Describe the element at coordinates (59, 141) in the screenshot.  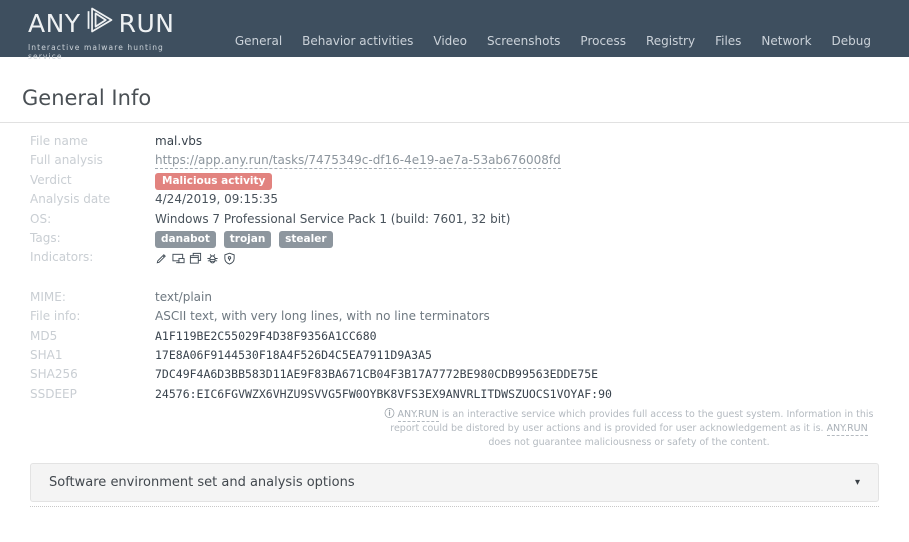
I see `field-label: File name` at that location.